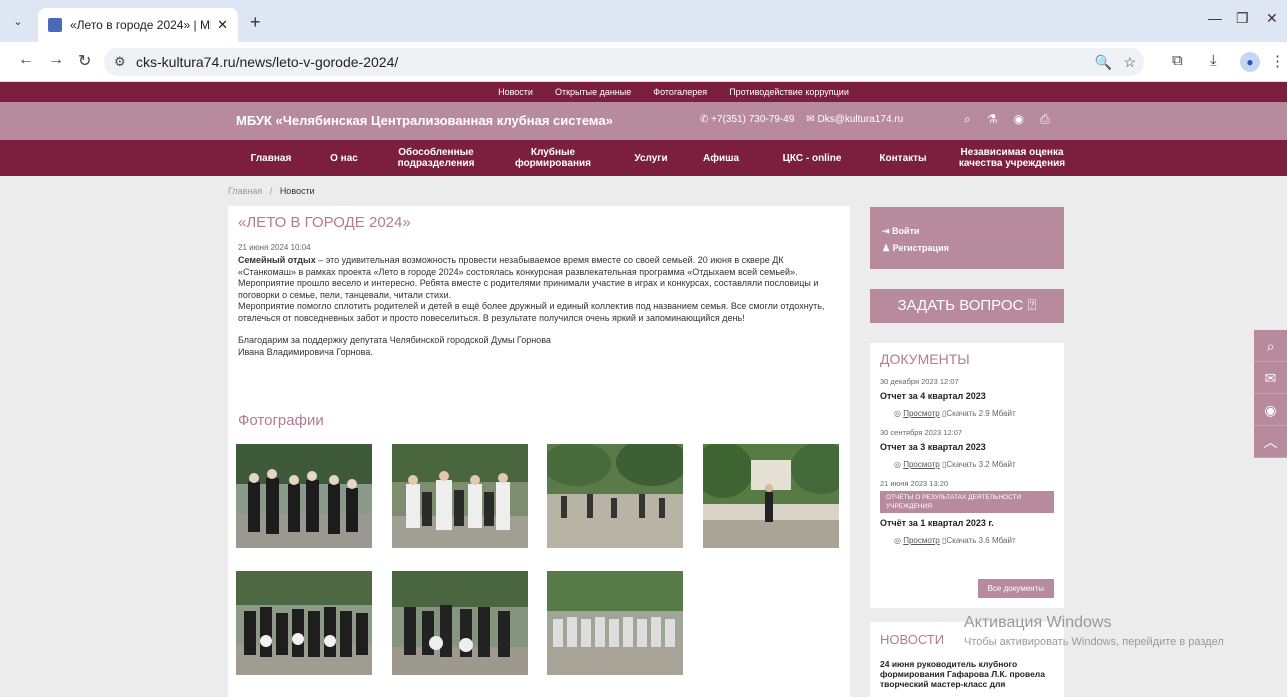 Image resolution: width=1287 pixels, height=697 pixels. I want to click on bookmark-star-icon: ☆, so click(1129, 62).